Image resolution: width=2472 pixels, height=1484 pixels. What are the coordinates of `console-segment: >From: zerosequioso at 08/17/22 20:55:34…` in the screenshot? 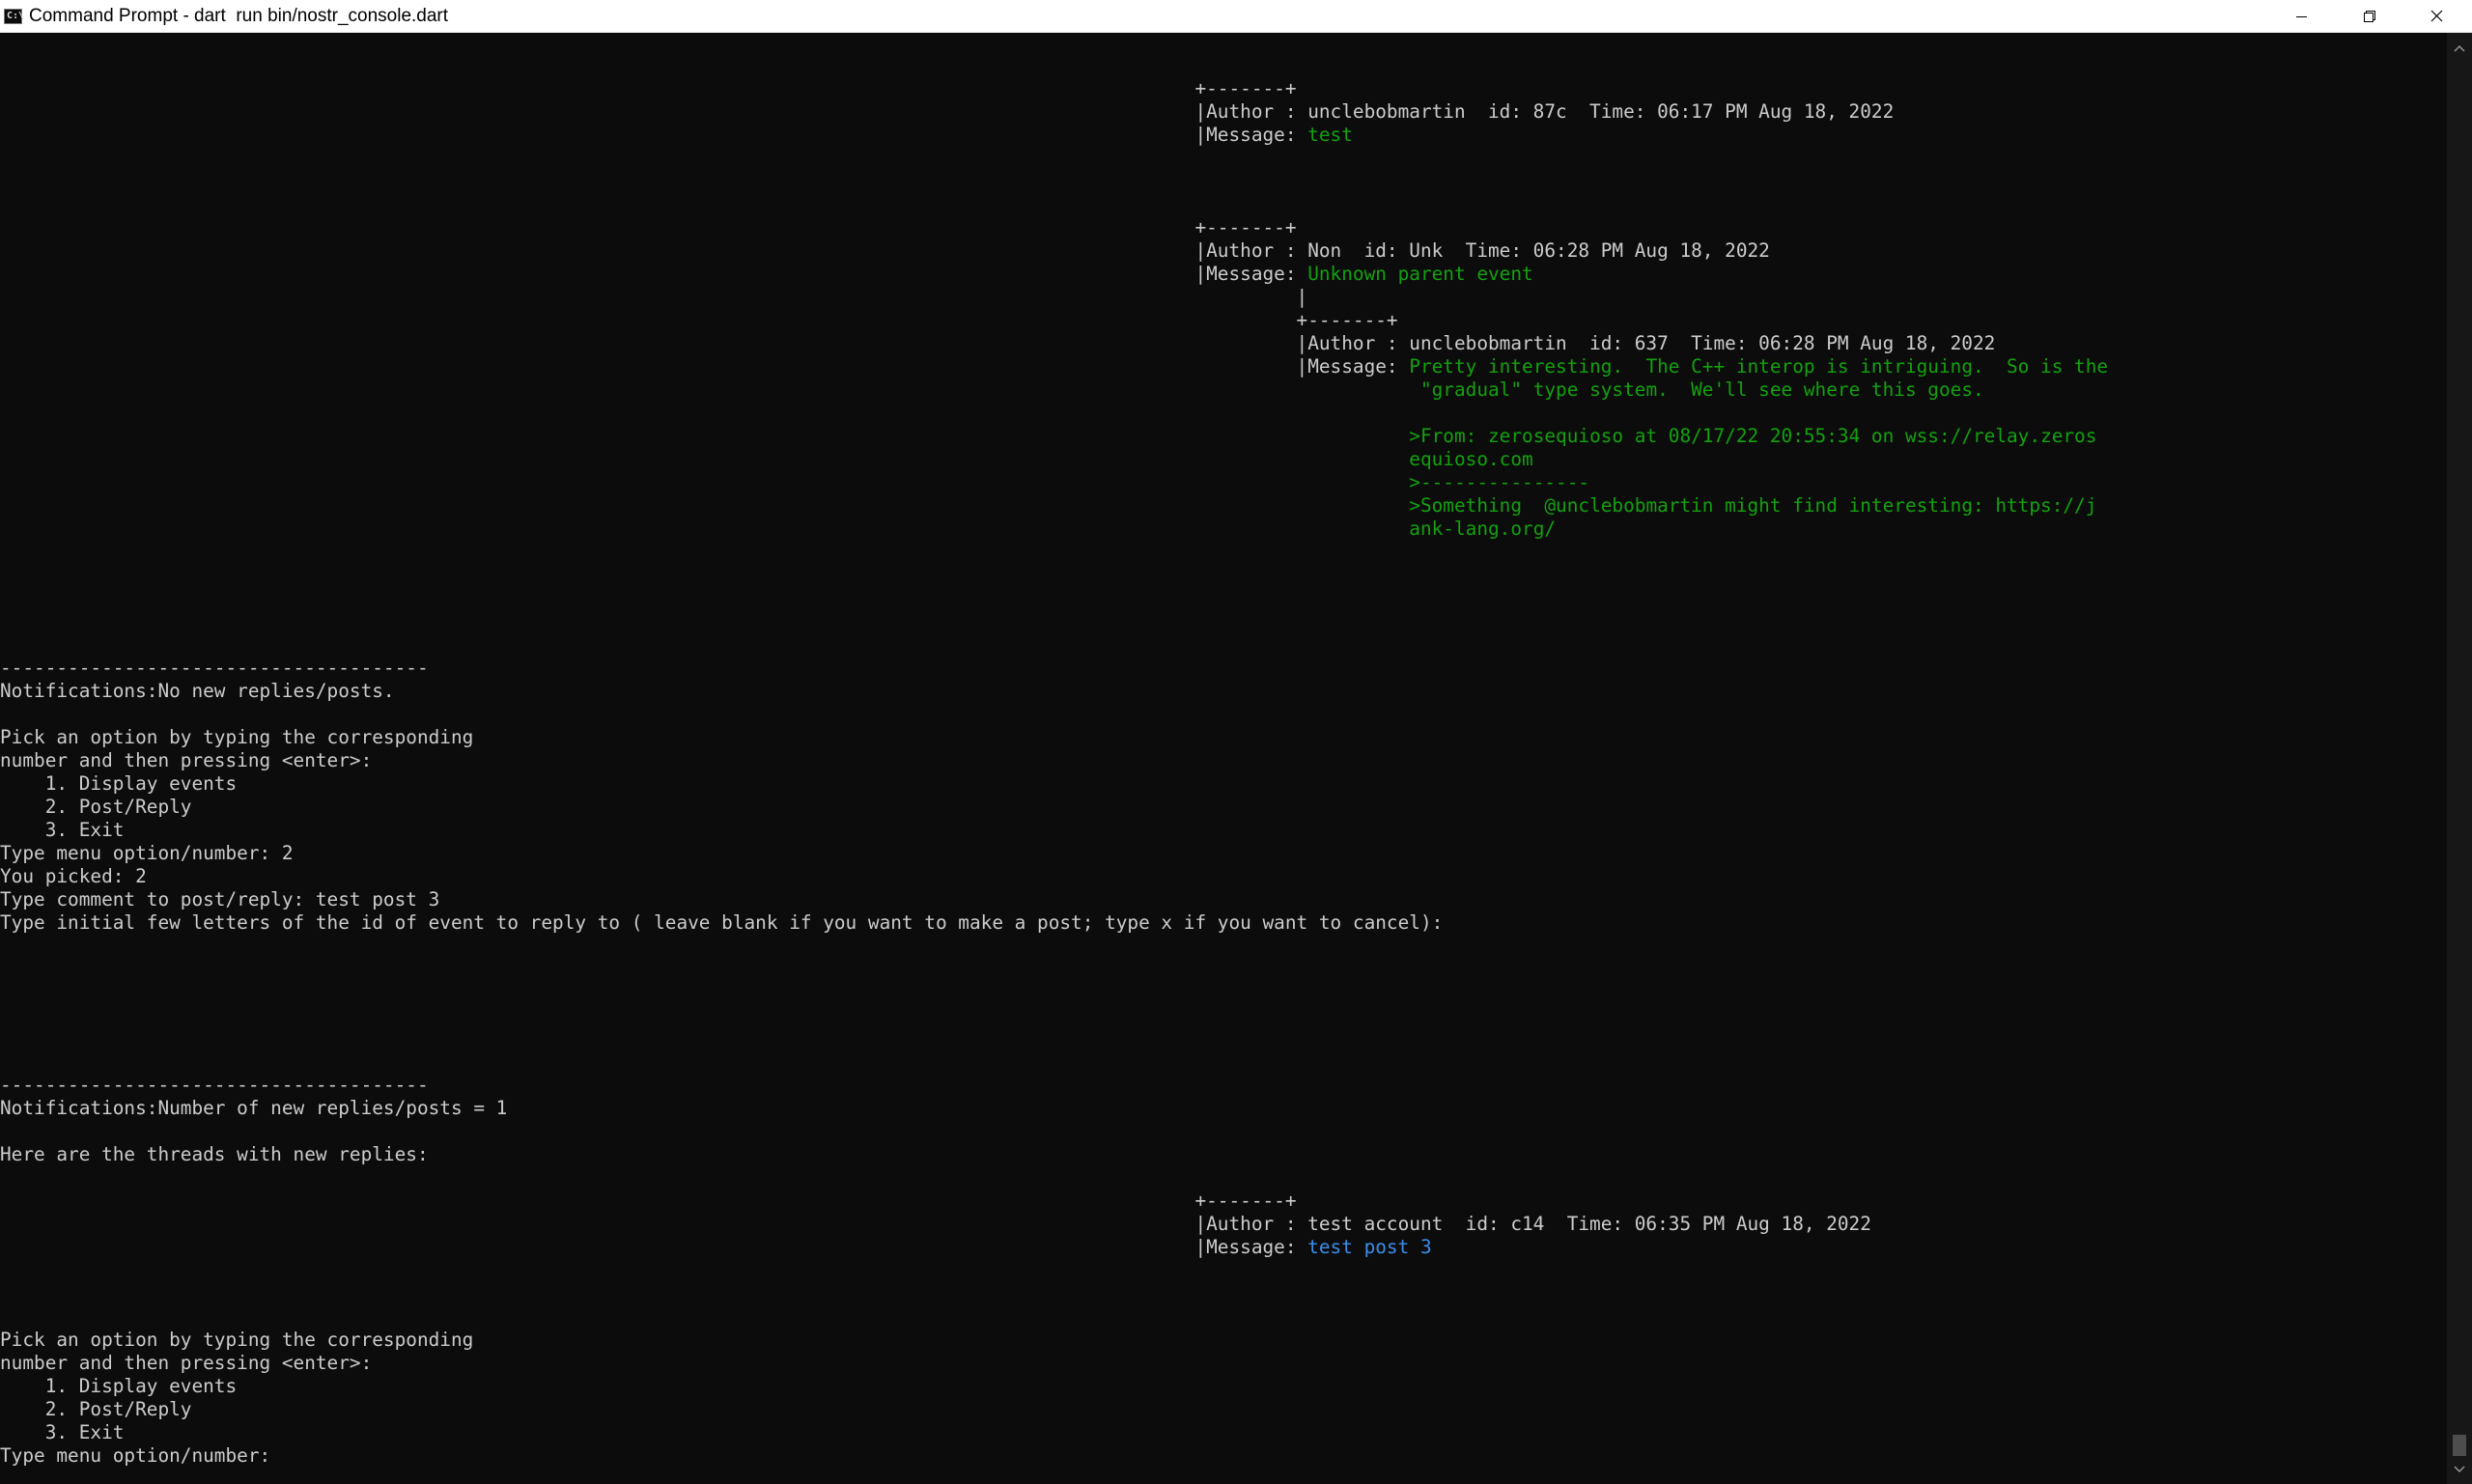 It's located at (1753, 436).